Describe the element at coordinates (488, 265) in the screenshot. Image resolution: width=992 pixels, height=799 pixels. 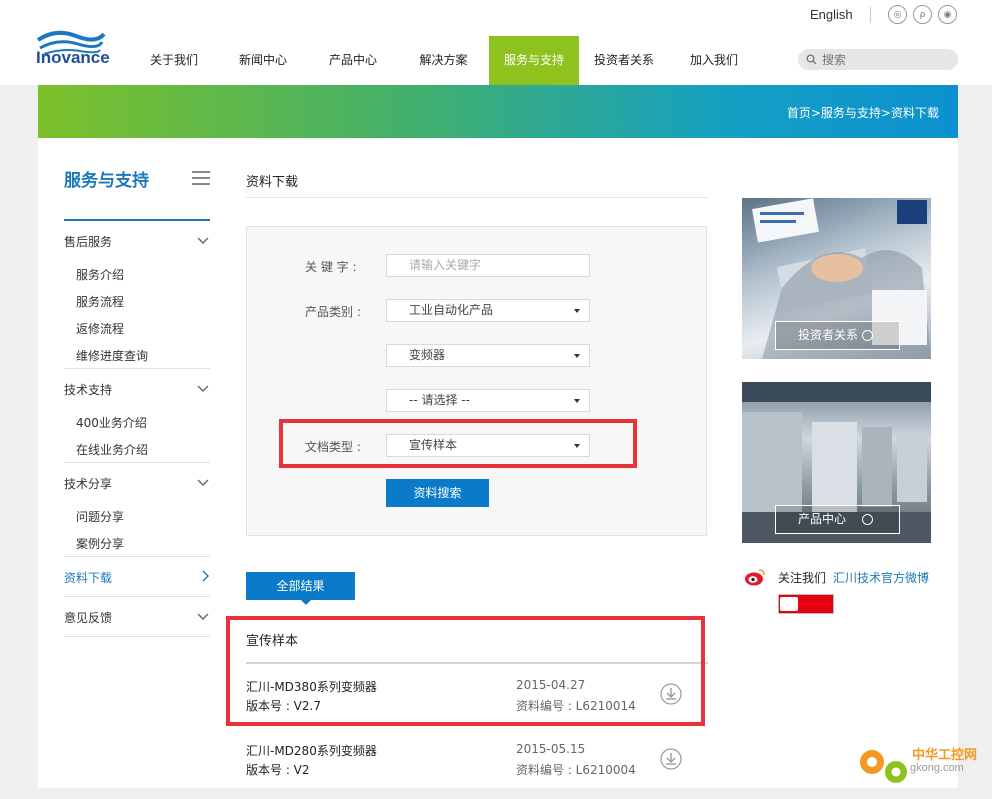
I see `keyword-input: 请输入关键字` at that location.